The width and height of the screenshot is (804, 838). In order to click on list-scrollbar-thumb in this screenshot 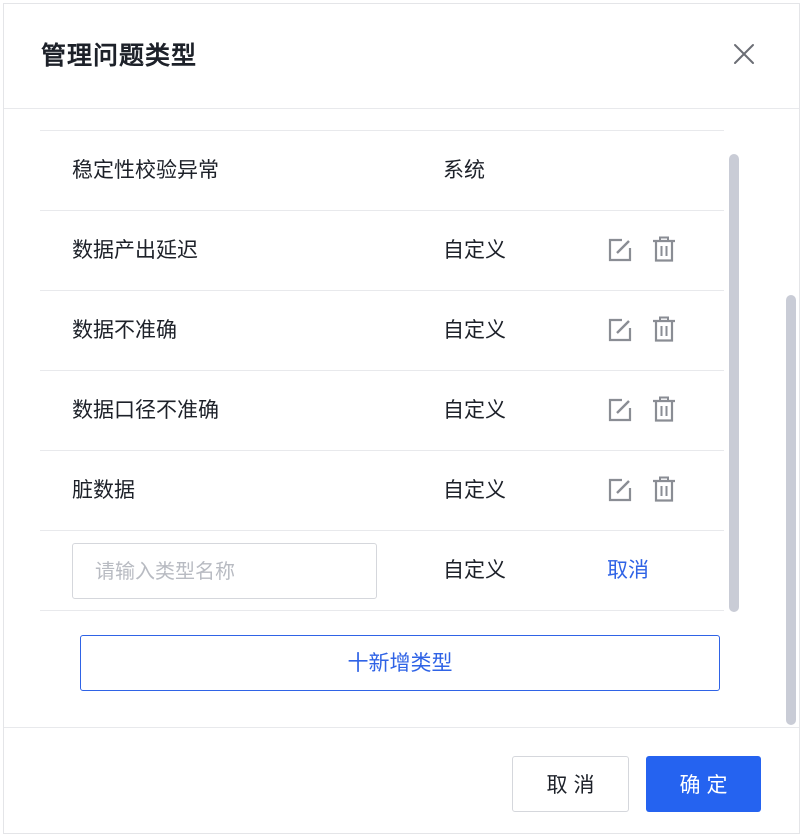, I will do `click(734, 383)`.